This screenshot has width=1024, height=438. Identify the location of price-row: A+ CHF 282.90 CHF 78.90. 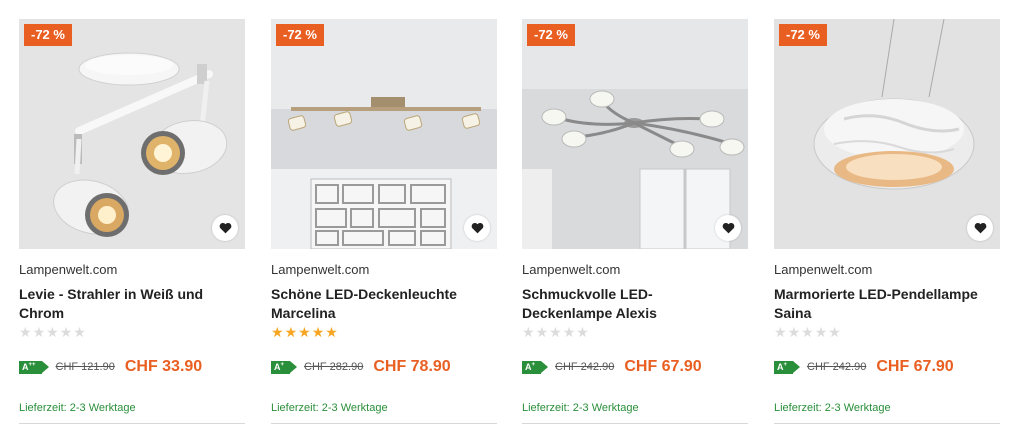
(361, 367).